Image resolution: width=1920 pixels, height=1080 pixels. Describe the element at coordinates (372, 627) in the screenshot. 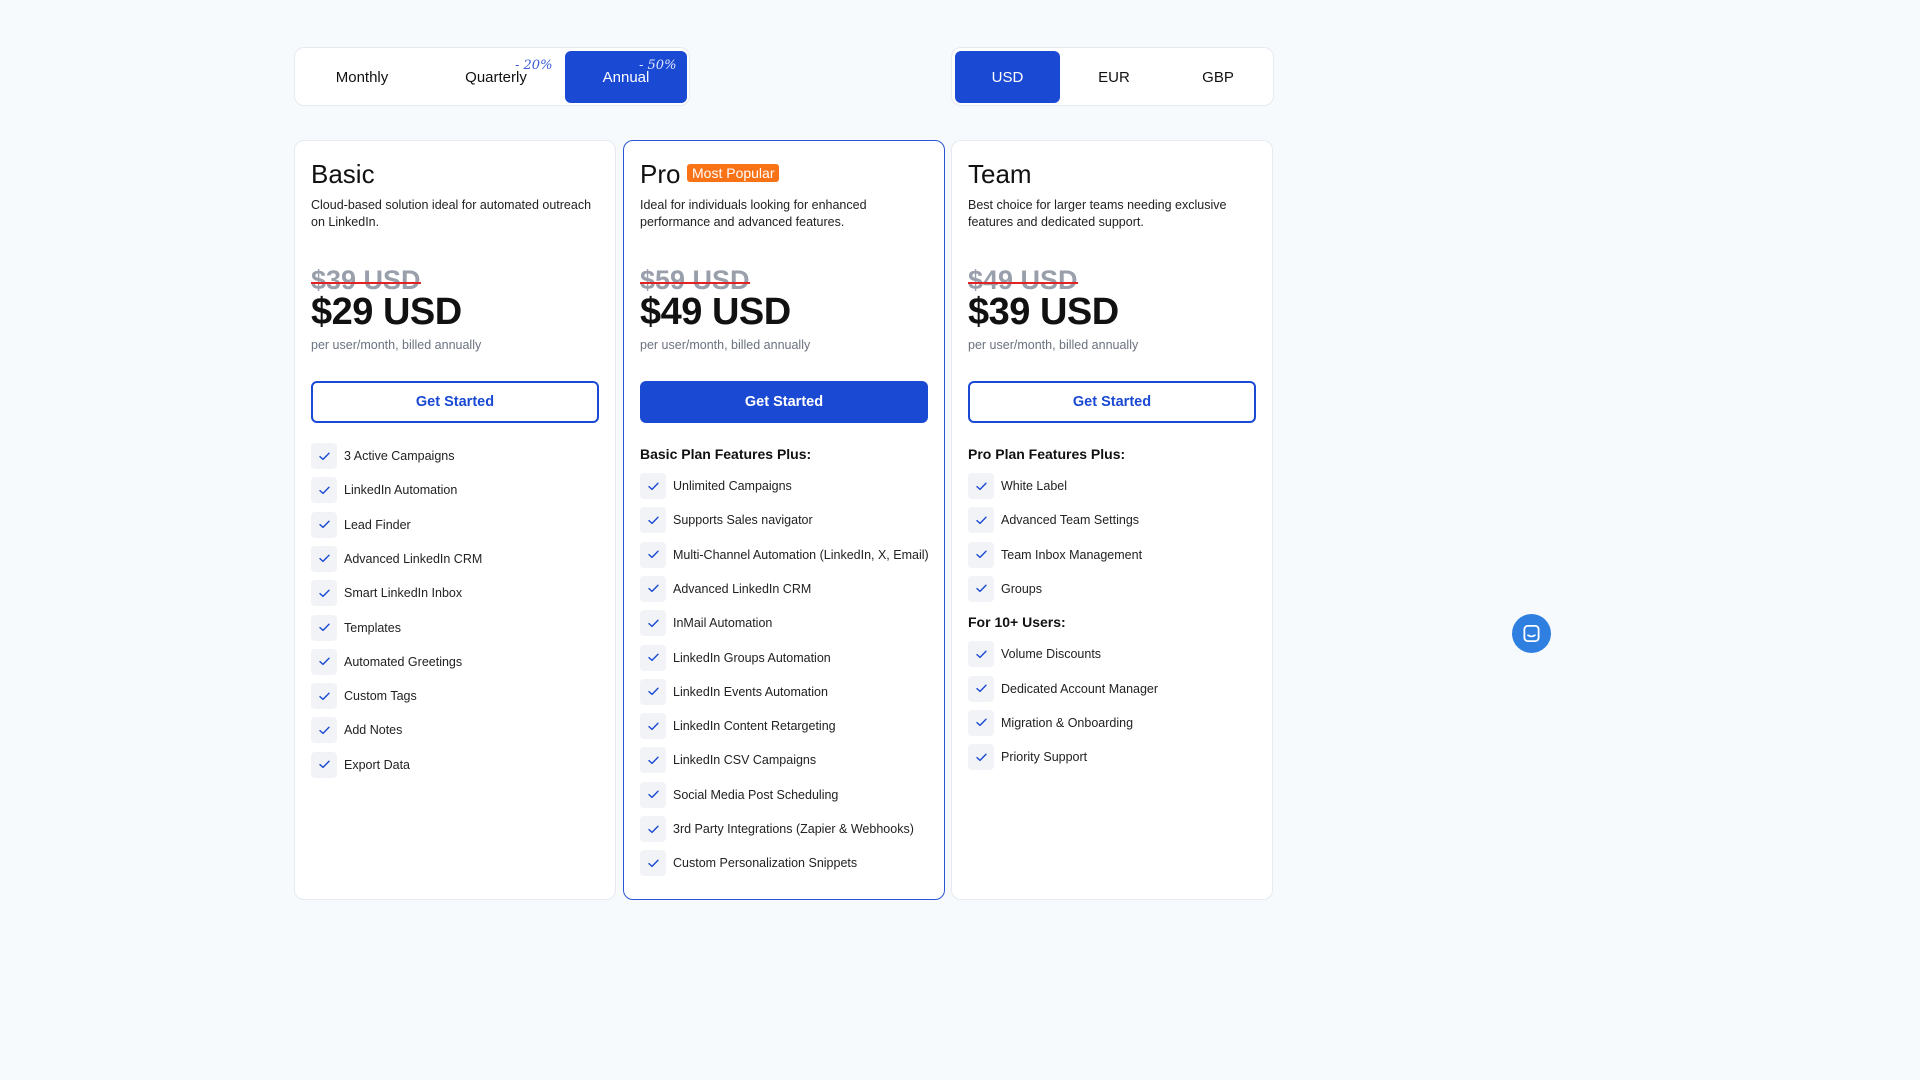

I see `feature-label: Templates` at that location.